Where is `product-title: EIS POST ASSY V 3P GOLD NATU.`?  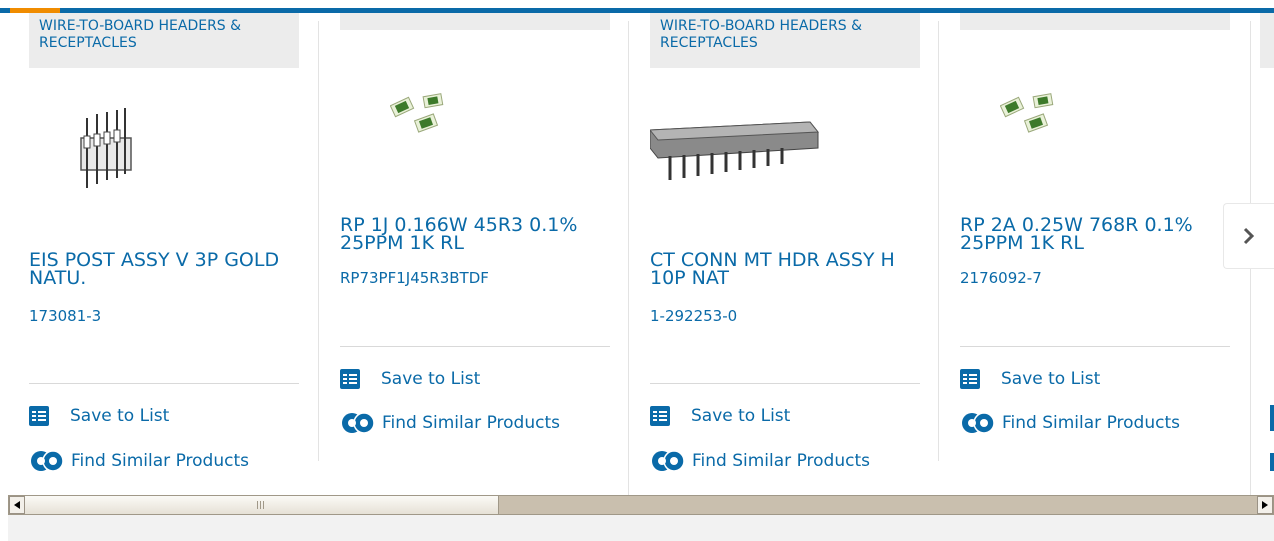
product-title: EIS POST ASSY V 3P GOLD NATU. is located at coordinates (164, 269).